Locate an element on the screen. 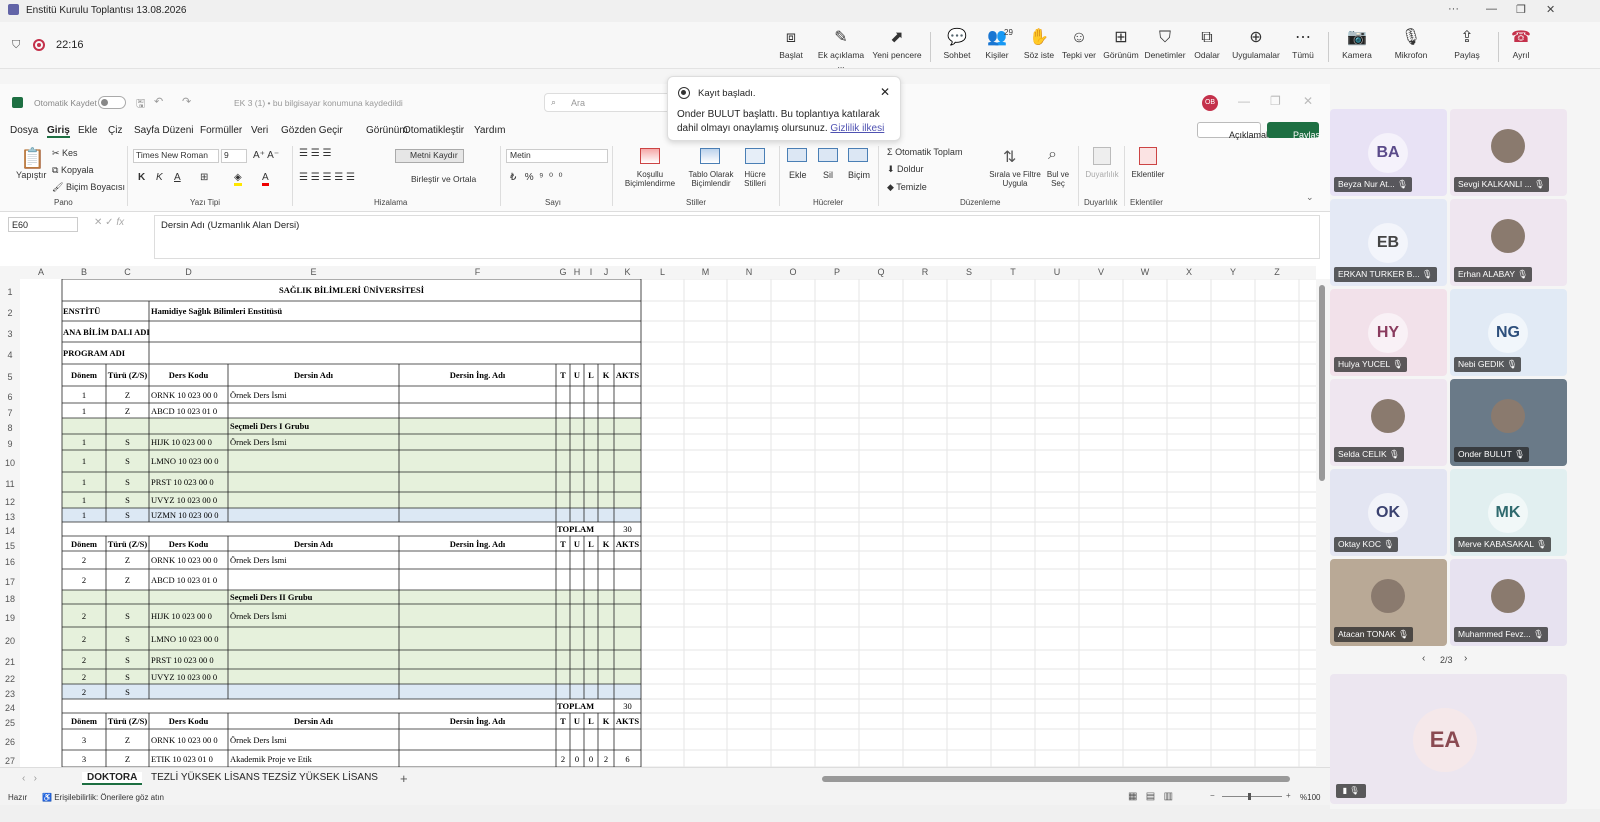  find-icon: ⌕ is located at coordinates (1052, 155).